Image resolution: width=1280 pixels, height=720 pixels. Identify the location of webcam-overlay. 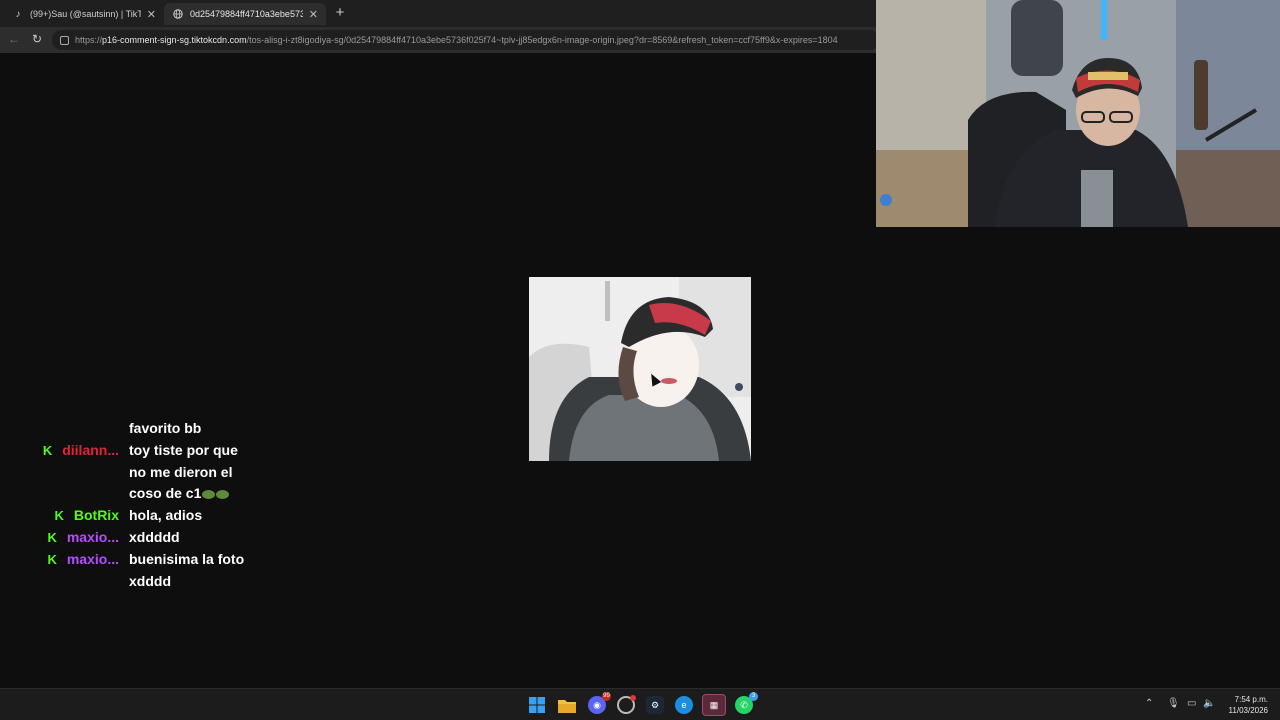
(1078, 113).